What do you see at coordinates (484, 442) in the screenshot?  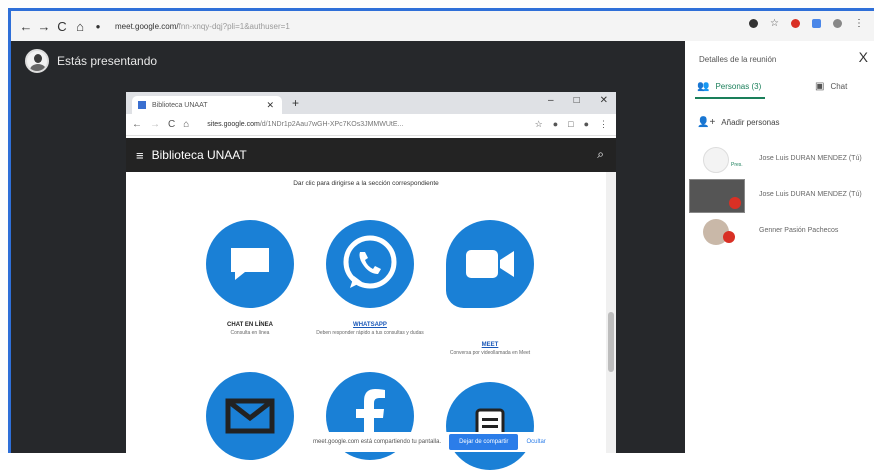 I see `stop-sharing-button: Dejar de compartir` at bounding box center [484, 442].